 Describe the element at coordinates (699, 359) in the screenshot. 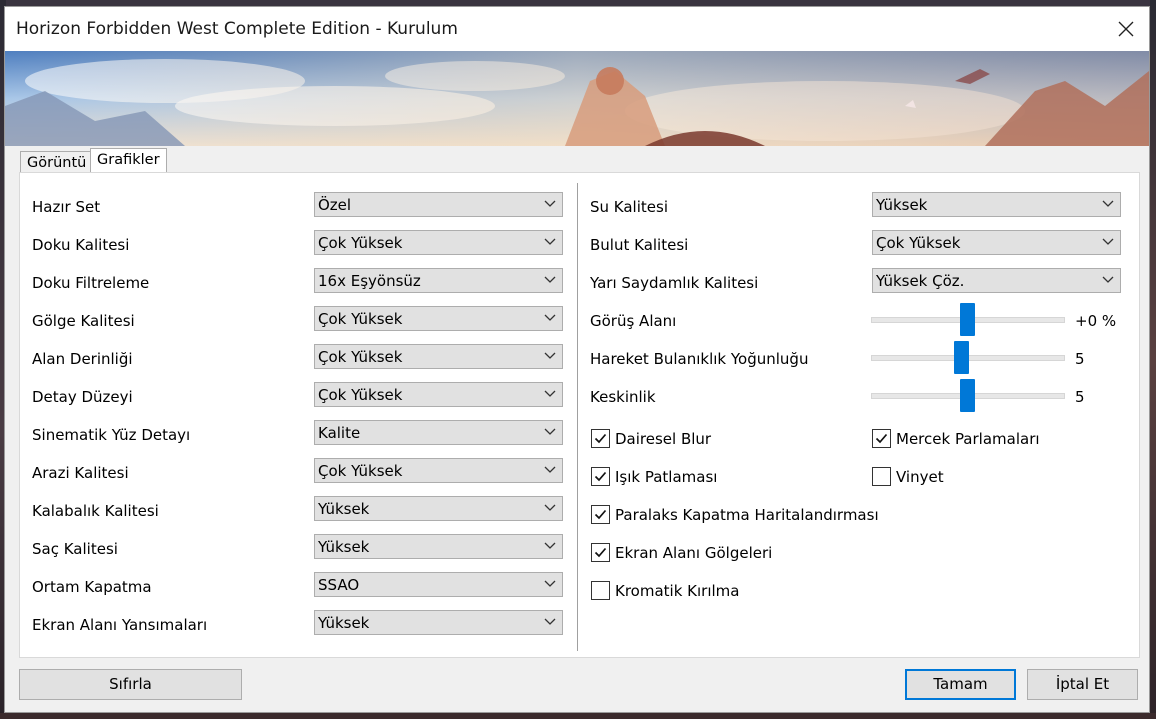

I see `slider-label: Hareket Bulanıklık Yoğunluğu` at that location.